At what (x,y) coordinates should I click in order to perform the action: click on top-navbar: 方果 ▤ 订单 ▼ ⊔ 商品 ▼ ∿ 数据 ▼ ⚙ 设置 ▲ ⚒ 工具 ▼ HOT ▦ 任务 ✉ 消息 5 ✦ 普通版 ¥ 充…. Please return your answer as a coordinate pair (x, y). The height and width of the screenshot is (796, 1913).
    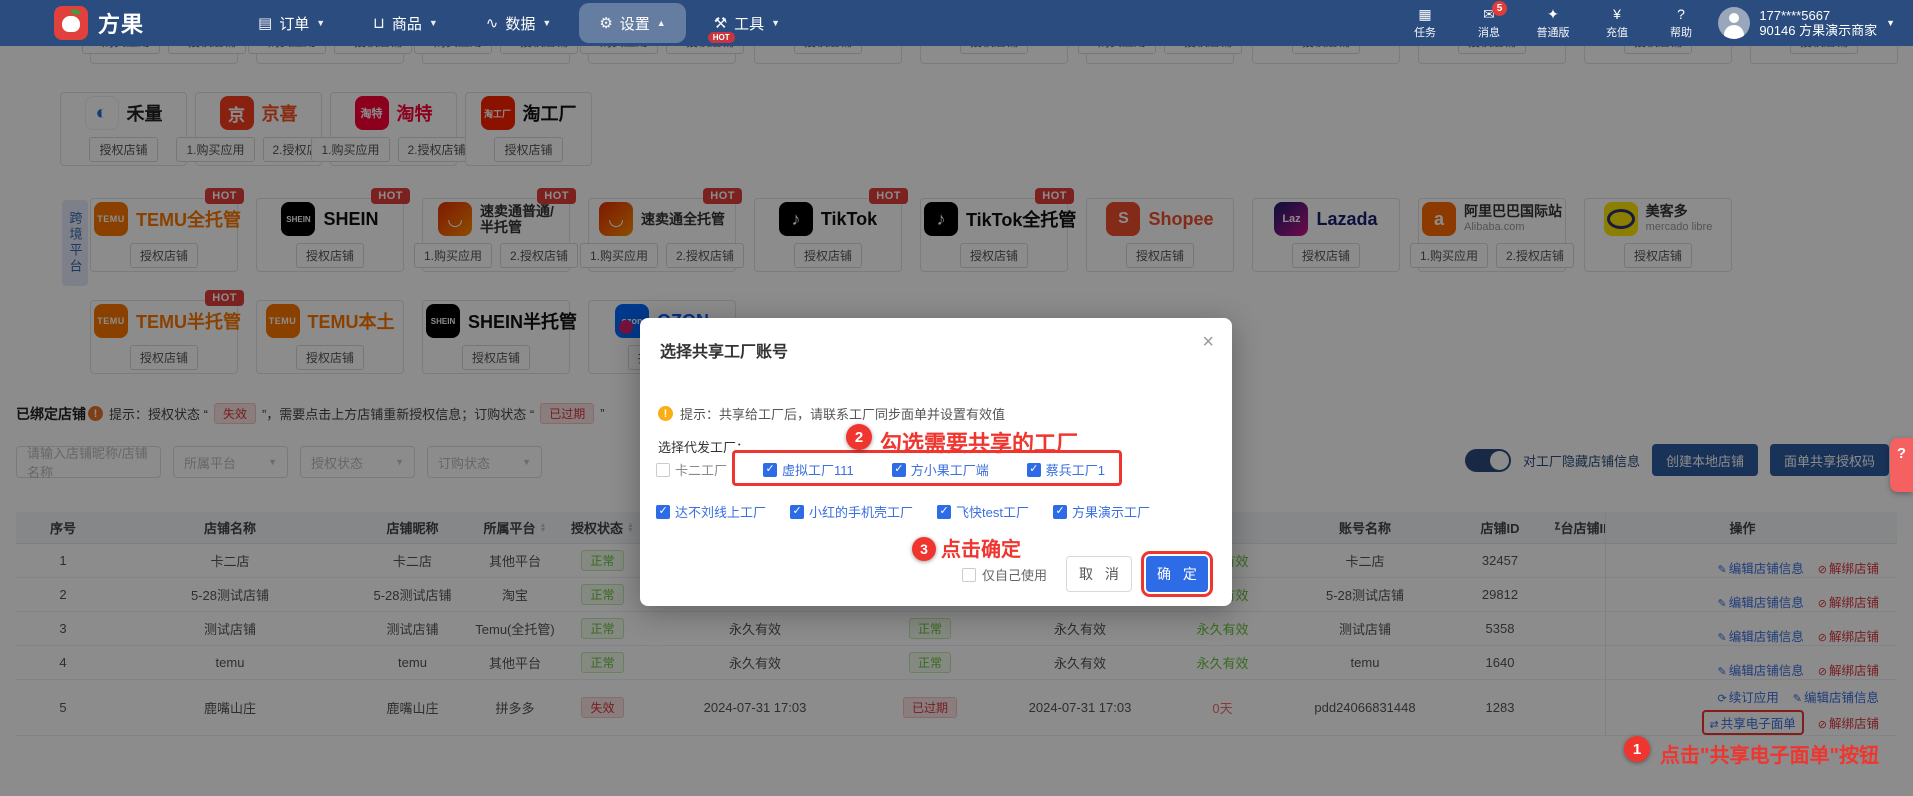
    Looking at the image, I should click on (956, 23).